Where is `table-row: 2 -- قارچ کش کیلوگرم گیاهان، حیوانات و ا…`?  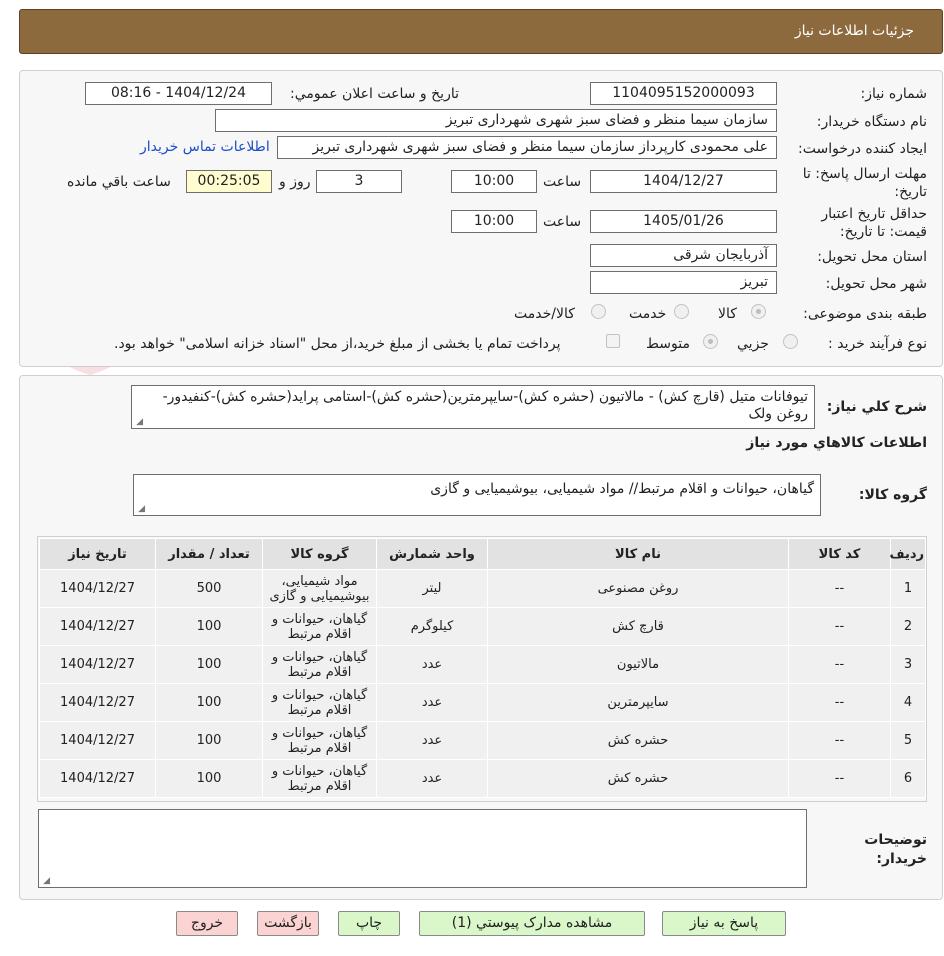
table-row: 2 -- قارچ کش کیلوگرم گیاهان، حیوانات و ا… is located at coordinates (482, 626).